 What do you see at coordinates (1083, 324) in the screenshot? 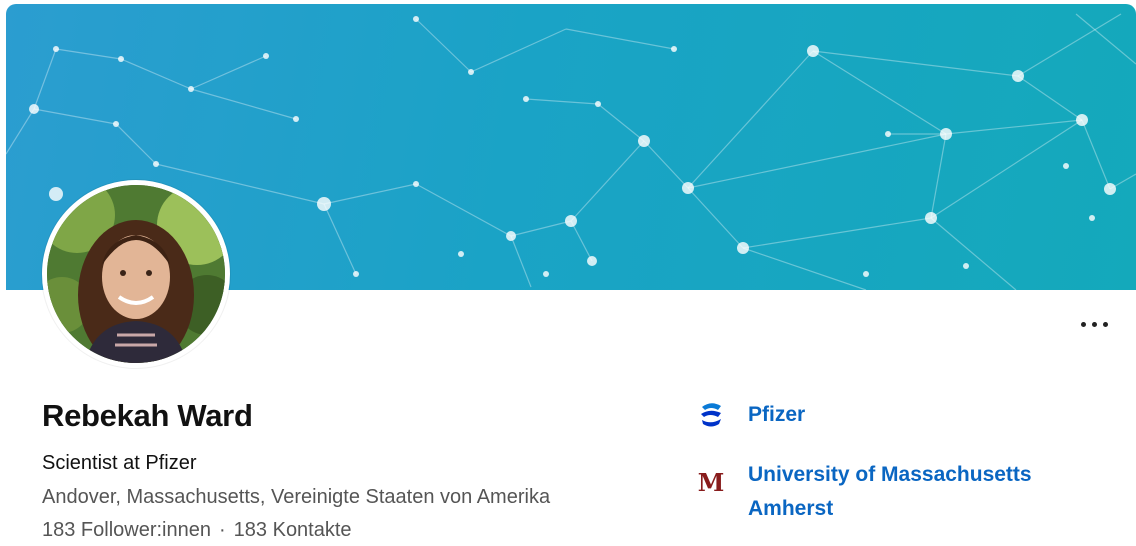
I see `more-options-icon` at bounding box center [1083, 324].